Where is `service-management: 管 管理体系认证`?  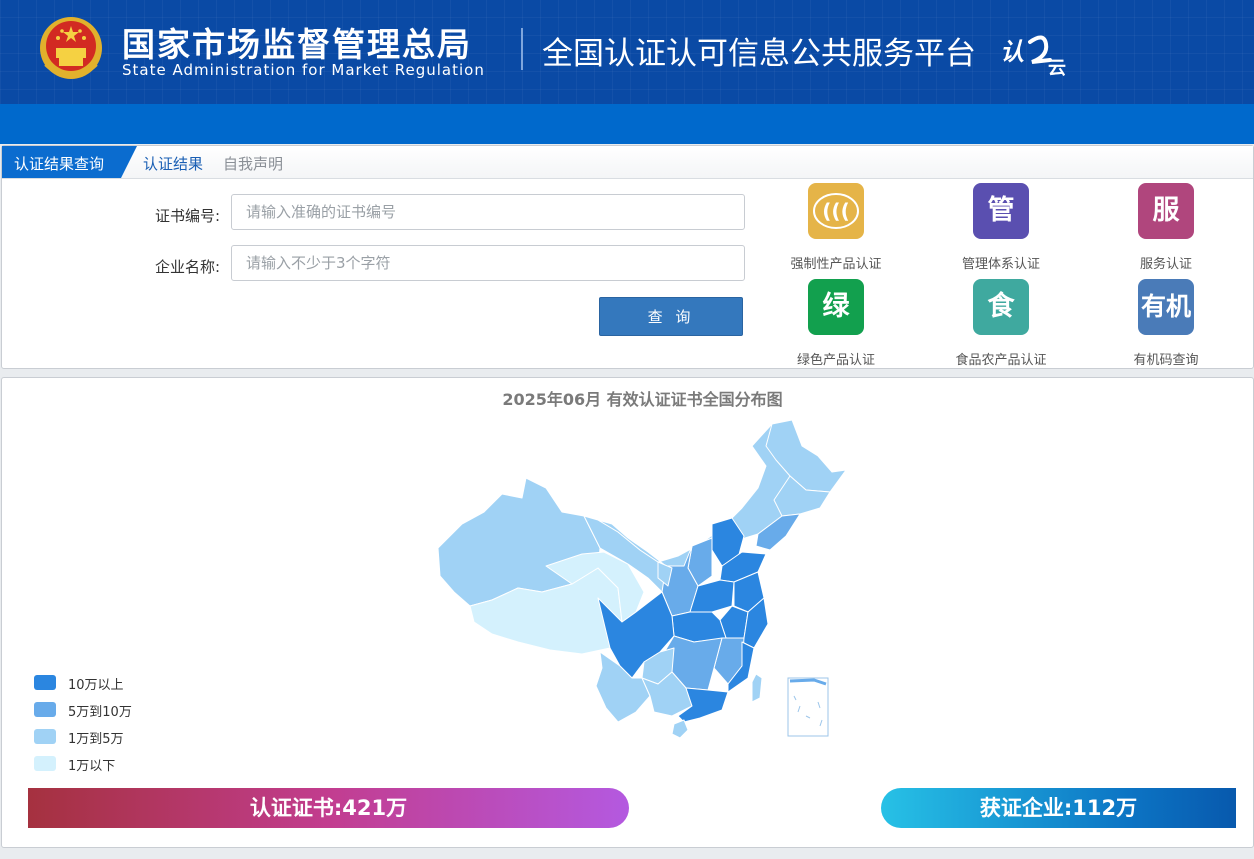 service-management: 管 管理体系认证 is located at coordinates (1001, 227).